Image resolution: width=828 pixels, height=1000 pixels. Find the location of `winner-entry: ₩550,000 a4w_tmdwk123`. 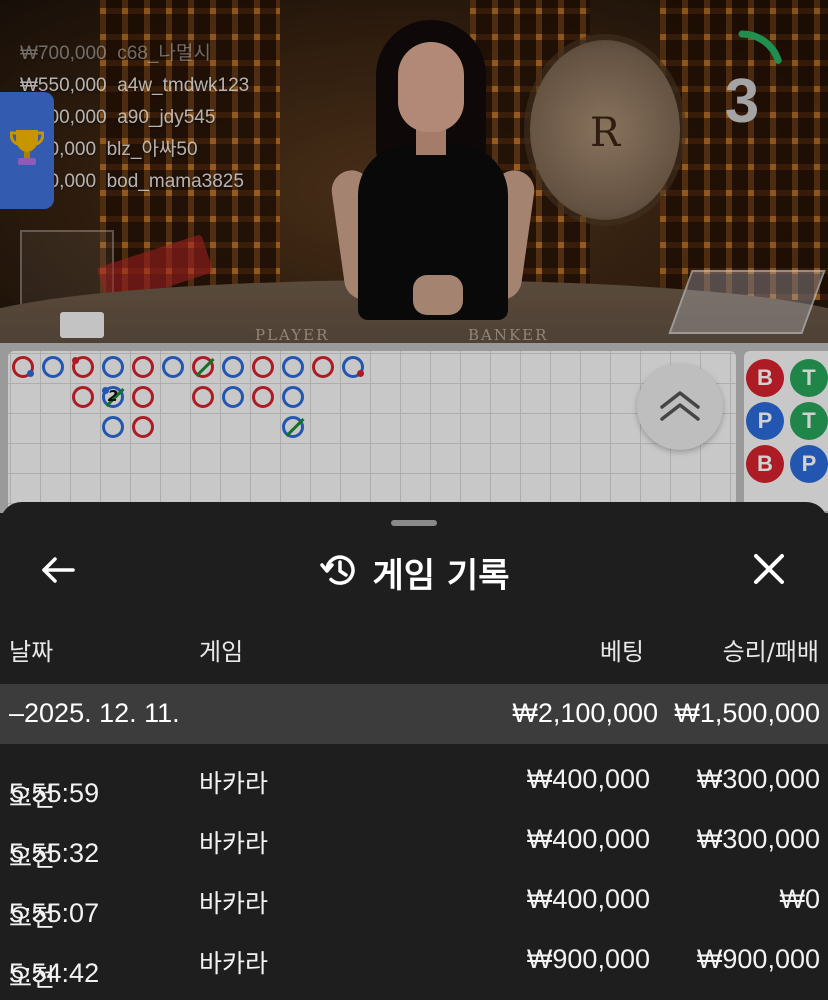

winner-entry: ₩550,000 a4w_tmdwk123 is located at coordinates (135, 85).